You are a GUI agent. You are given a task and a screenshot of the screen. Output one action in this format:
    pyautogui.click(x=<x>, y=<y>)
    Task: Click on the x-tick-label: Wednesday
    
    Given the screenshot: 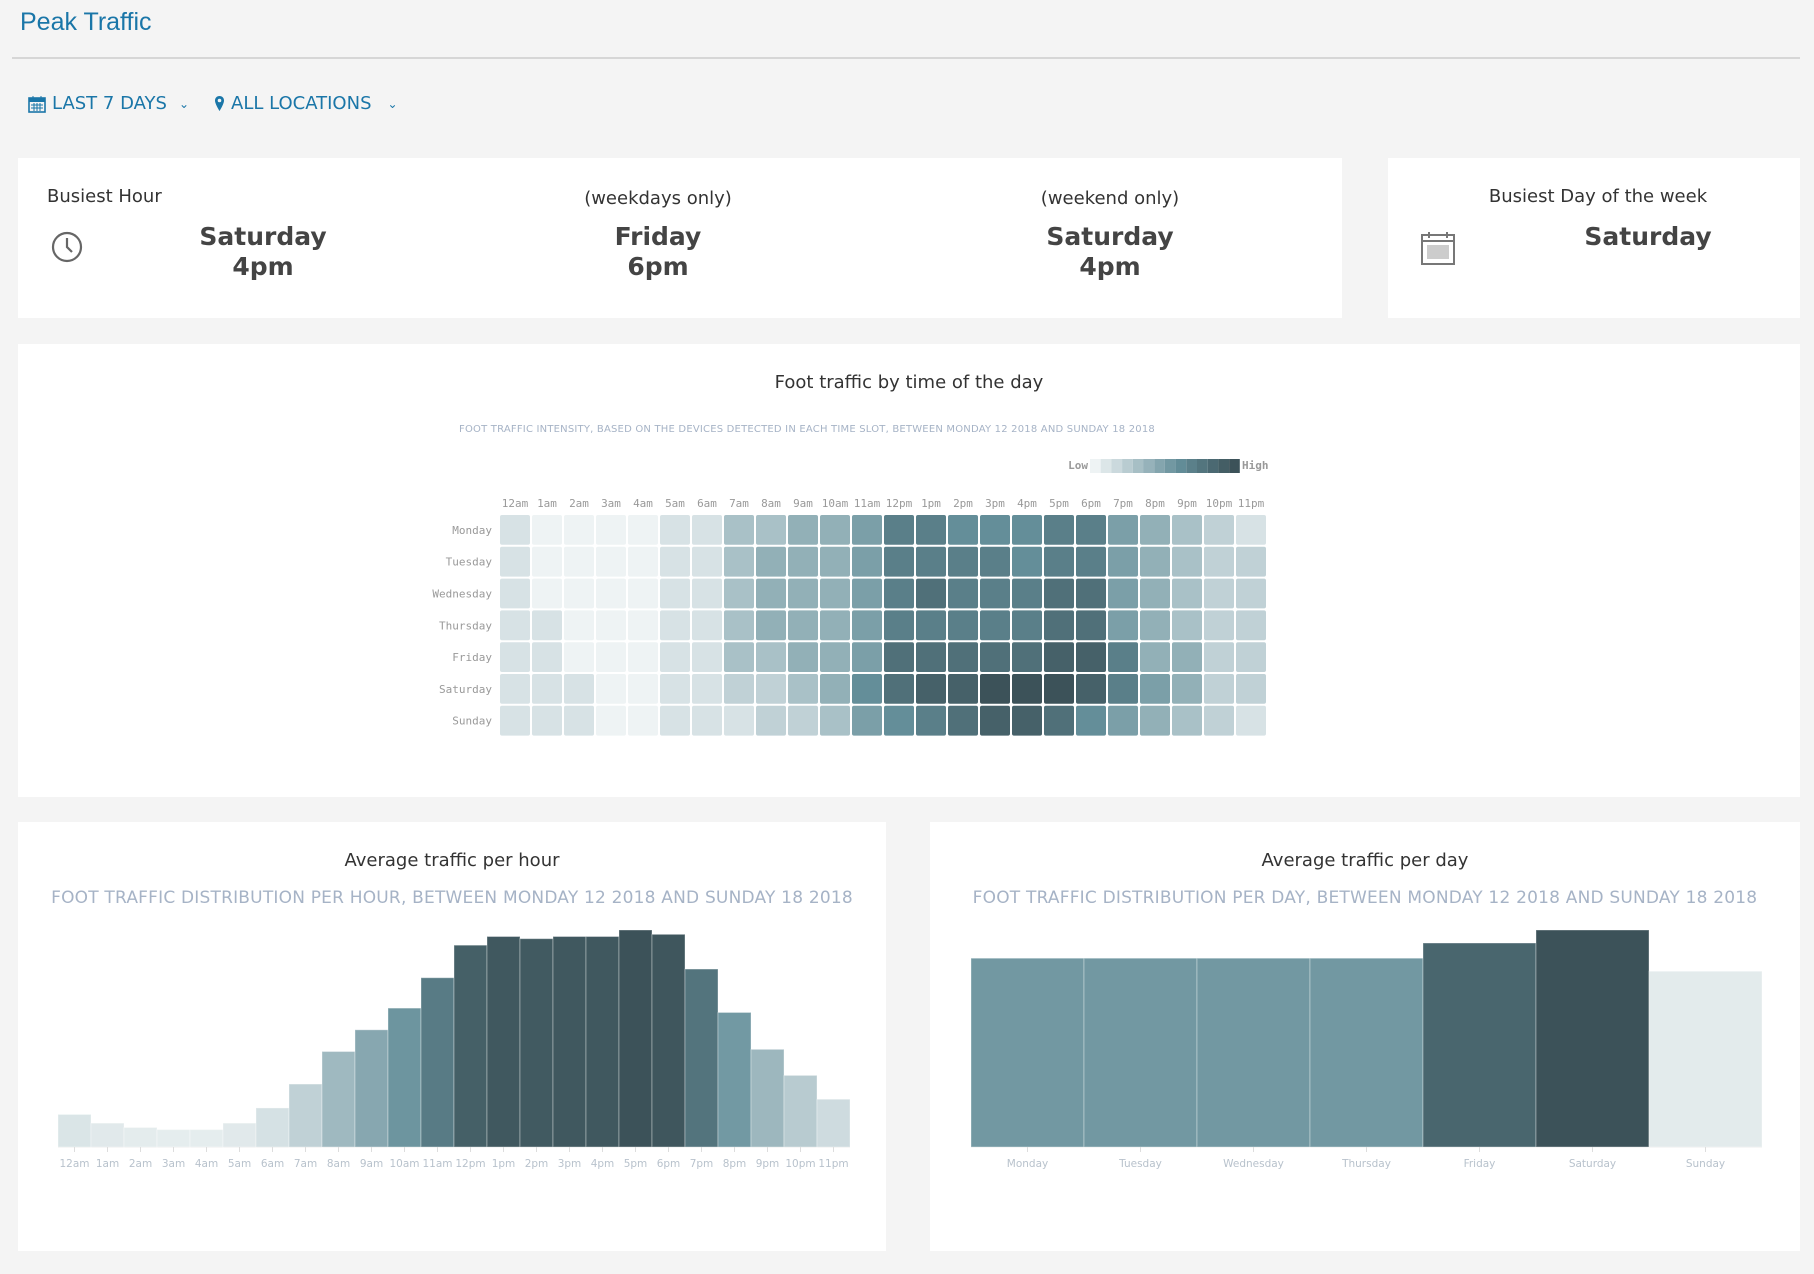 What is the action you would take?
    pyautogui.click(x=1253, y=1164)
    